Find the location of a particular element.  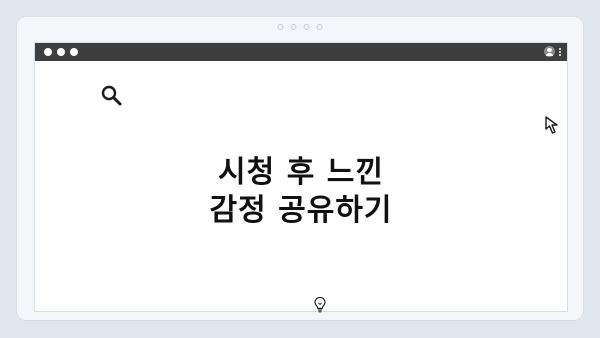

frame-dots is located at coordinates (300, 27).